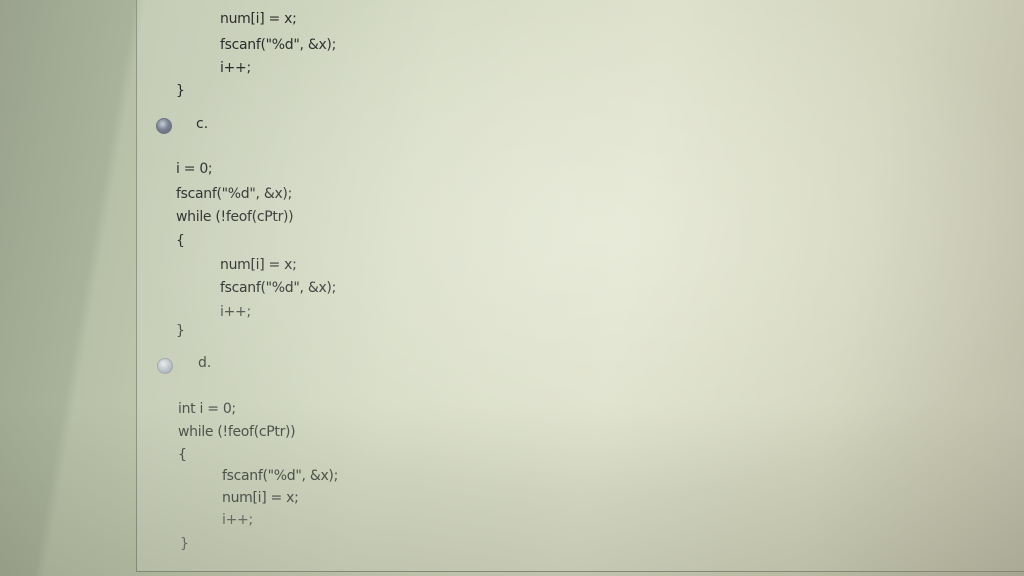 The height and width of the screenshot is (576, 1024). I want to click on option-d-label: d., so click(204, 363).